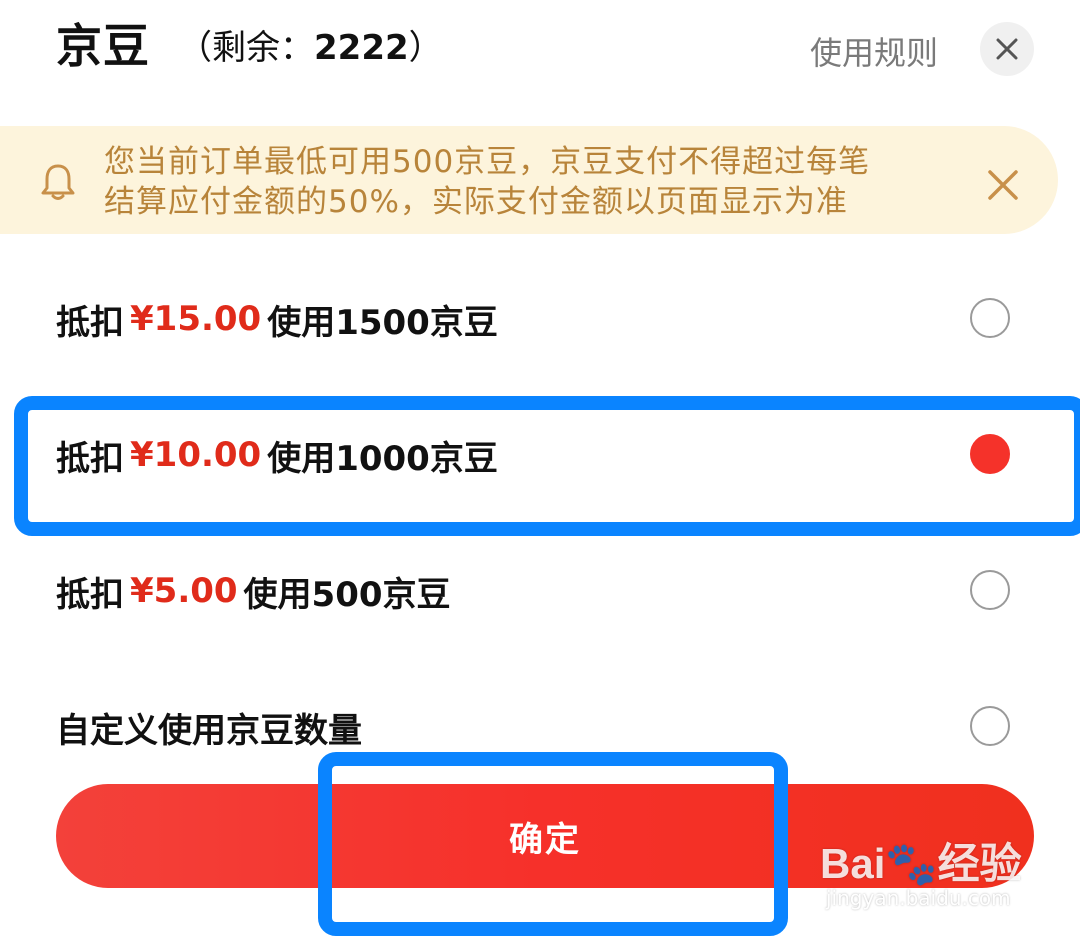 The image size is (1080, 944). I want to click on watermark-url: jingyan.baidu.com, so click(918, 898).